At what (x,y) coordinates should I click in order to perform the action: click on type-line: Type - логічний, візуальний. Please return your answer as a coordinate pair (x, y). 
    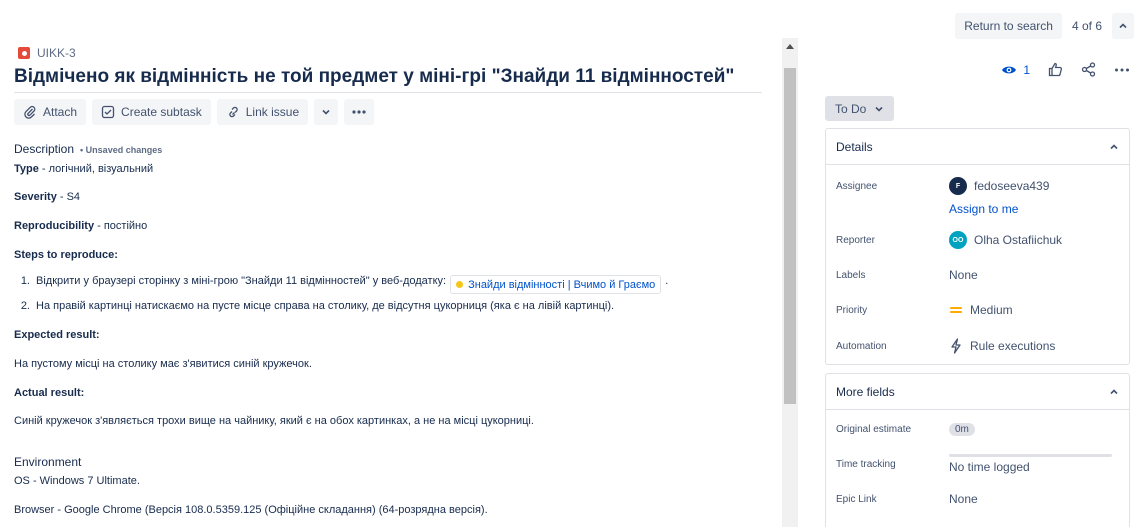
    Looking at the image, I should click on (83, 169).